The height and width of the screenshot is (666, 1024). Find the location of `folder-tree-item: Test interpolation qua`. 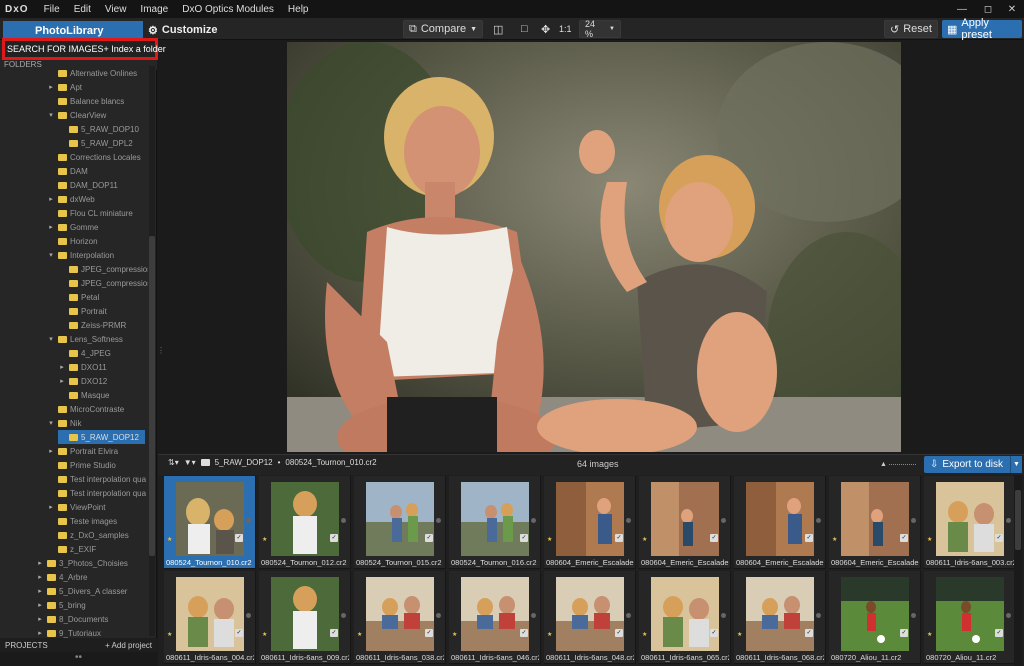

folder-tree-item: Test interpolation qua is located at coordinates (96, 479).